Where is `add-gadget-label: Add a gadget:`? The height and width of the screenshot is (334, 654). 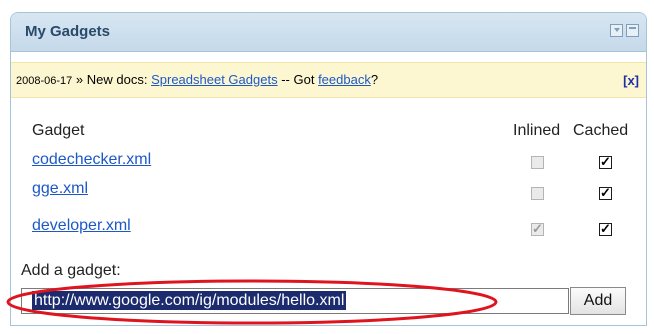
add-gadget-label: Add a gadget: is located at coordinates (71, 270).